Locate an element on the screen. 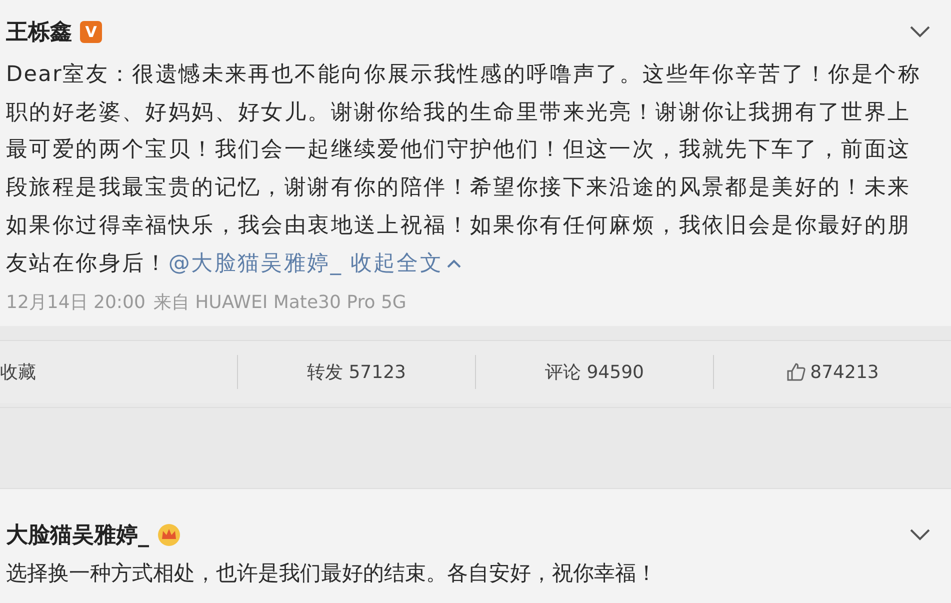  like-button: 874213 is located at coordinates (832, 372).